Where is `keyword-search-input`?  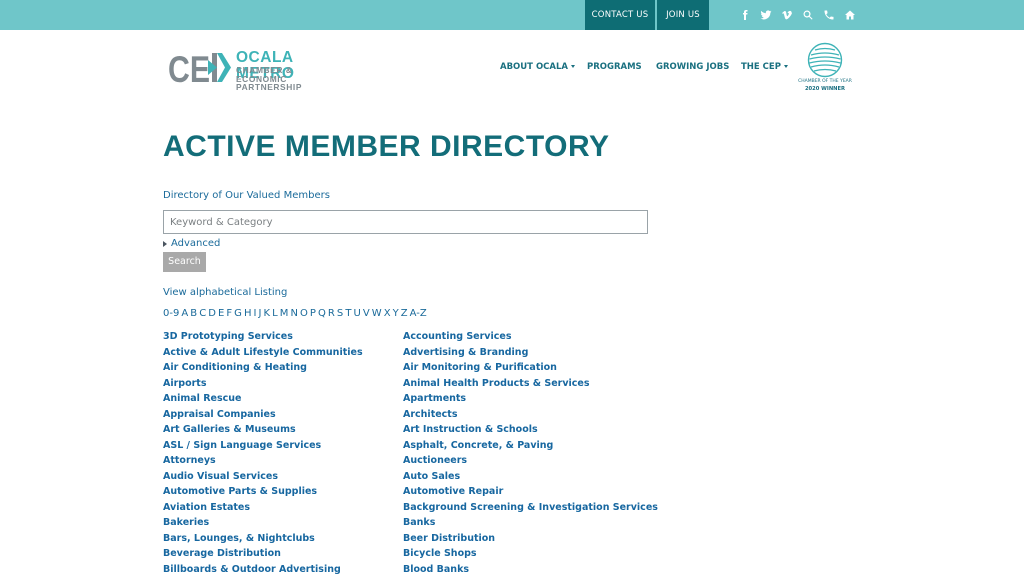
keyword-search-input is located at coordinates (405, 222).